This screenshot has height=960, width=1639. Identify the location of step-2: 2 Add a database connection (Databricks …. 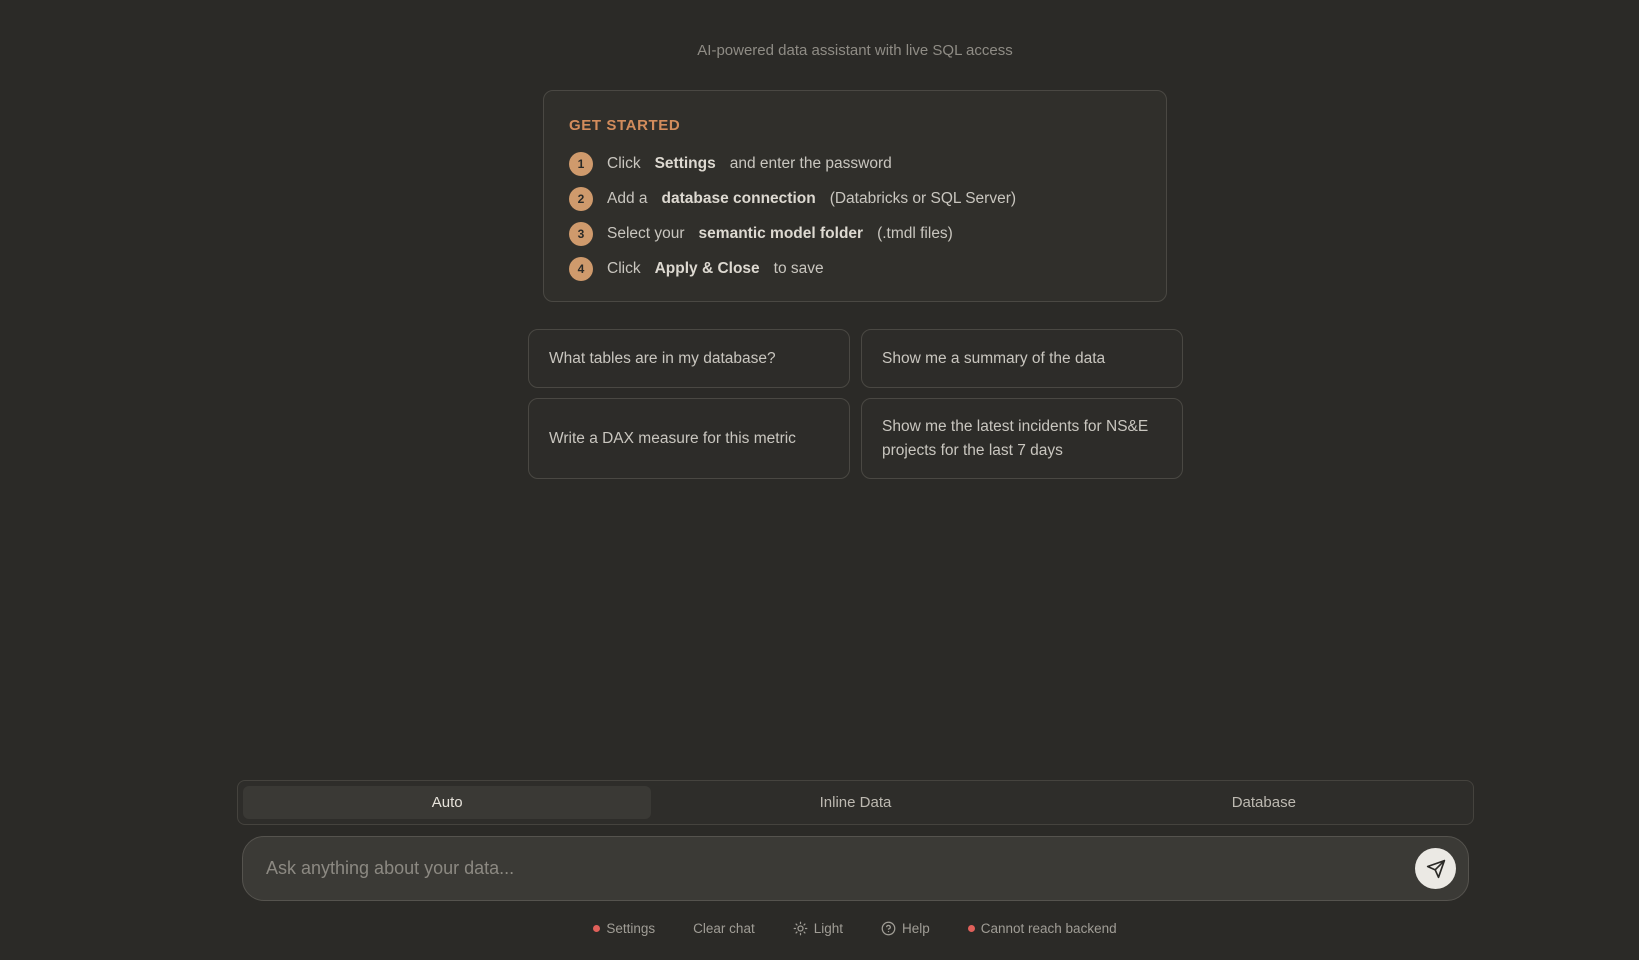
(855, 198).